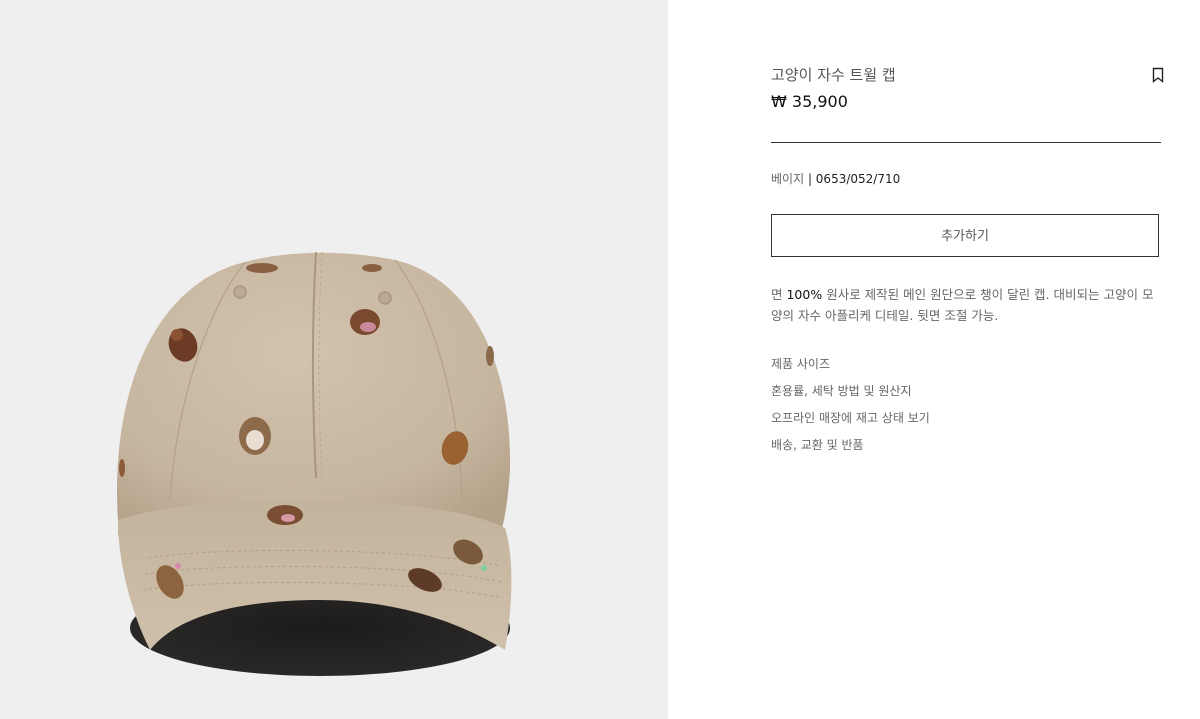  I want to click on color-reference: 베이지 | 0653/052/710, so click(835, 178).